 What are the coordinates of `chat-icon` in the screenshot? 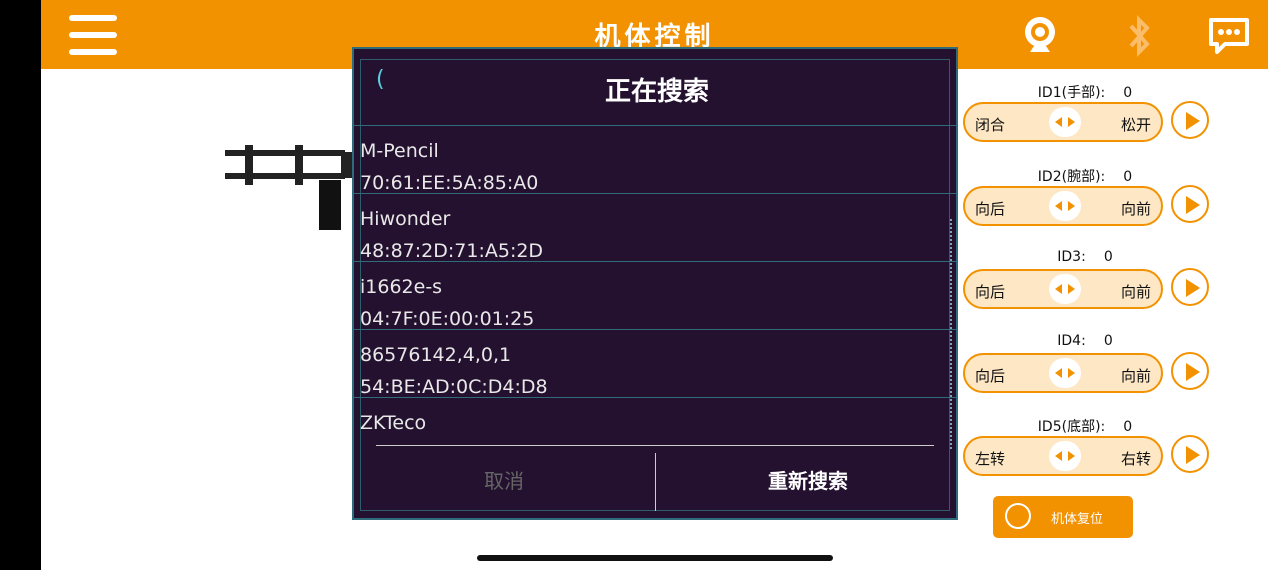 It's located at (1229, 36).